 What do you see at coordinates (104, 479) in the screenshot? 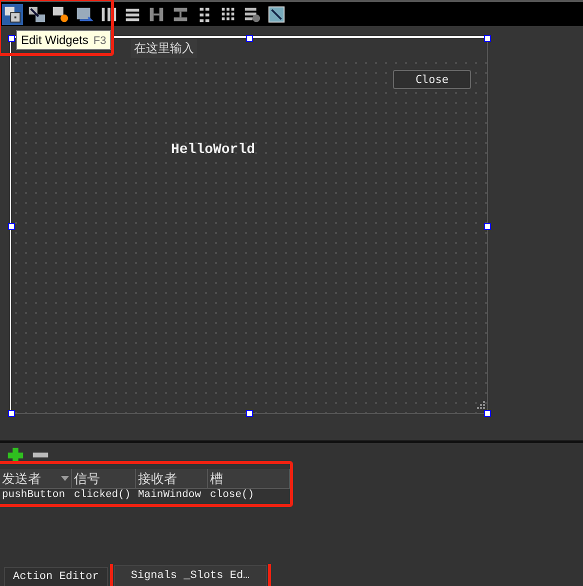
I see `column-header: 信号` at bounding box center [104, 479].